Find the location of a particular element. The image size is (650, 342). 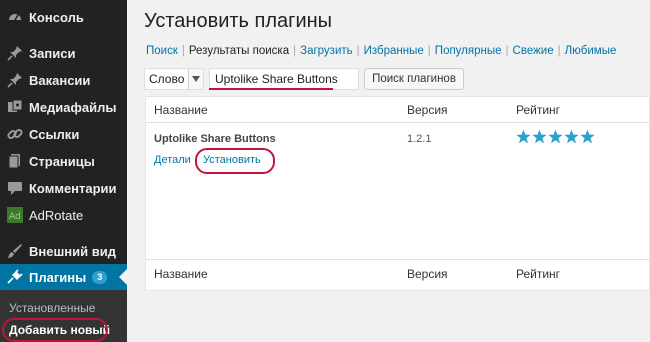

column-header-version: Версия is located at coordinates (427, 110).